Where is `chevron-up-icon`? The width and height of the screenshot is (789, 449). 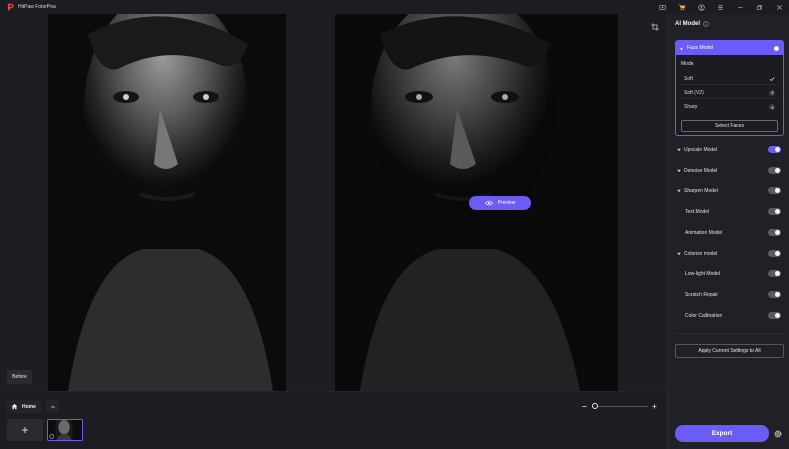 chevron-up-icon is located at coordinates (52, 406).